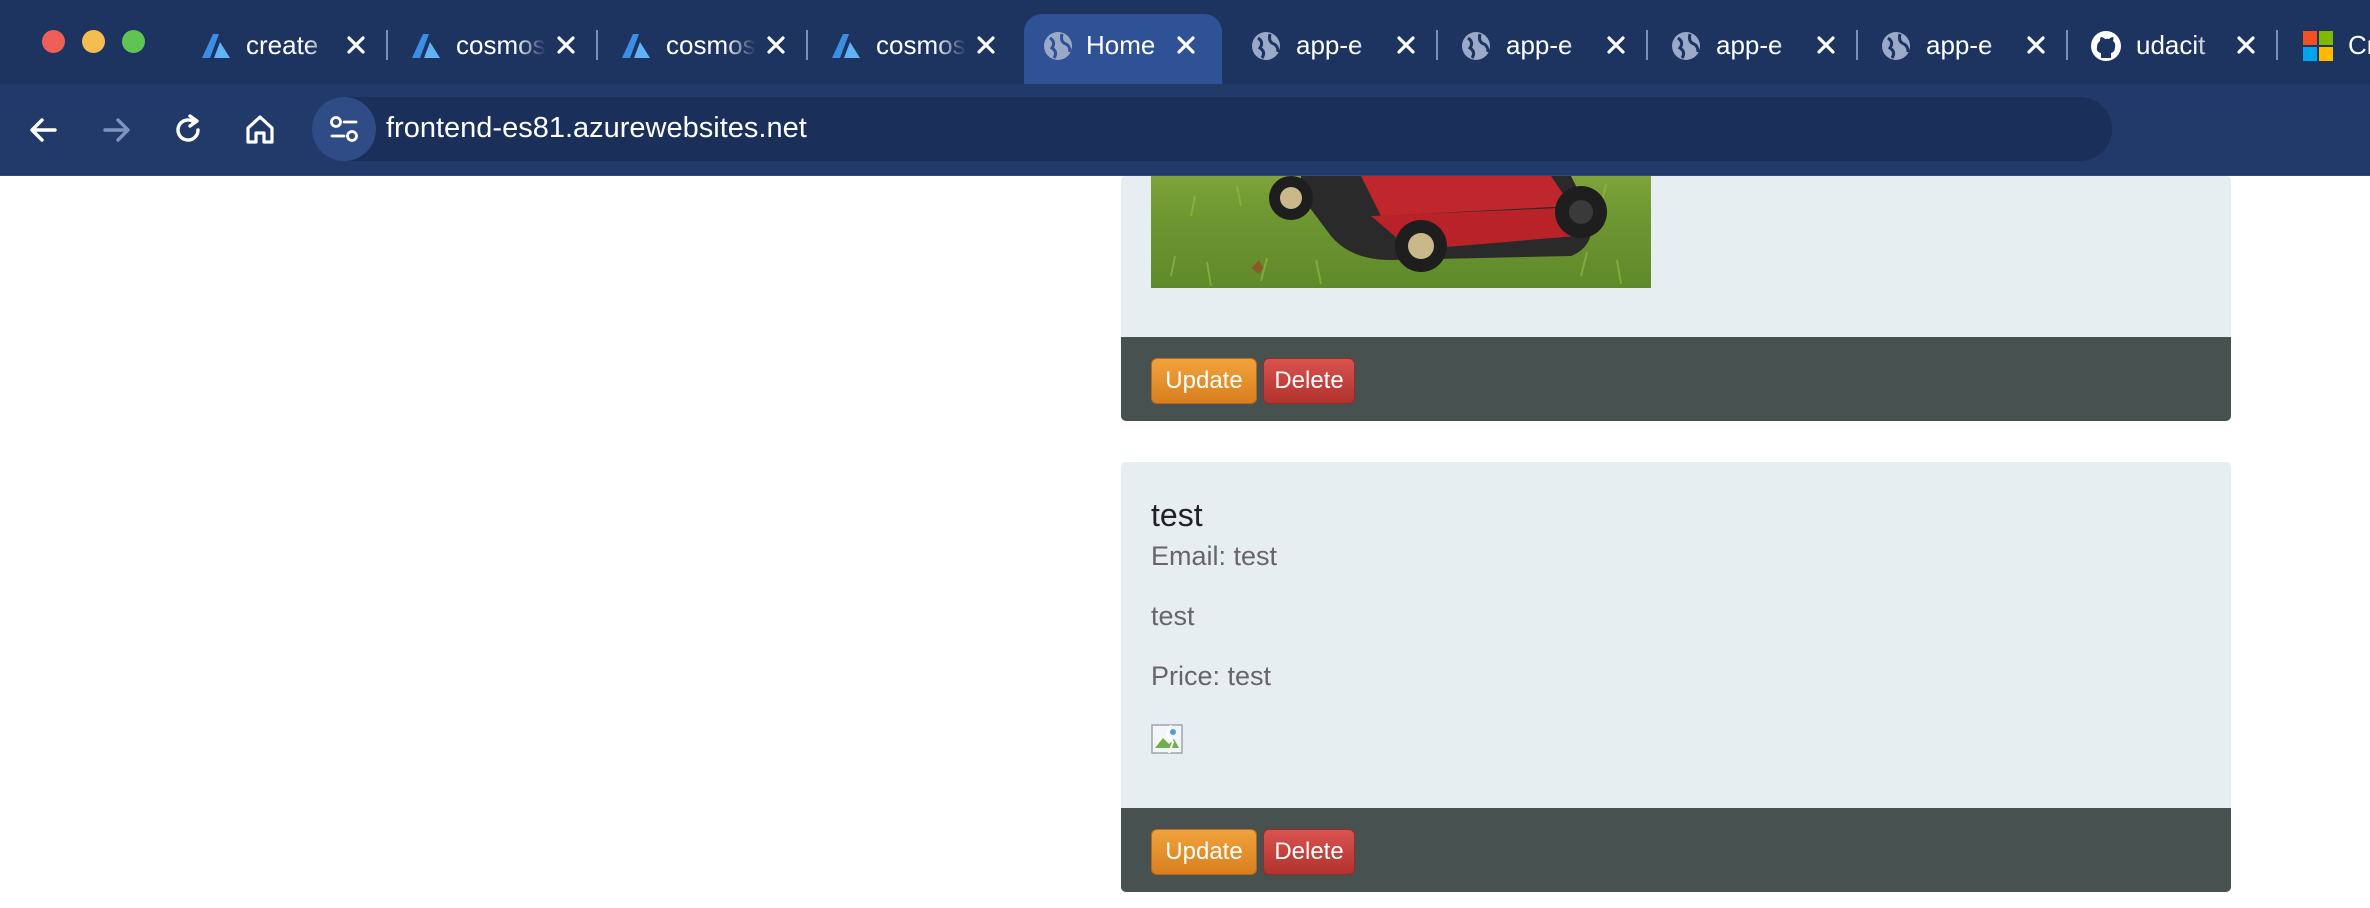 The image size is (2370, 908). Describe the element at coordinates (1214, 556) in the screenshot. I see `product-email: Email: test` at that location.